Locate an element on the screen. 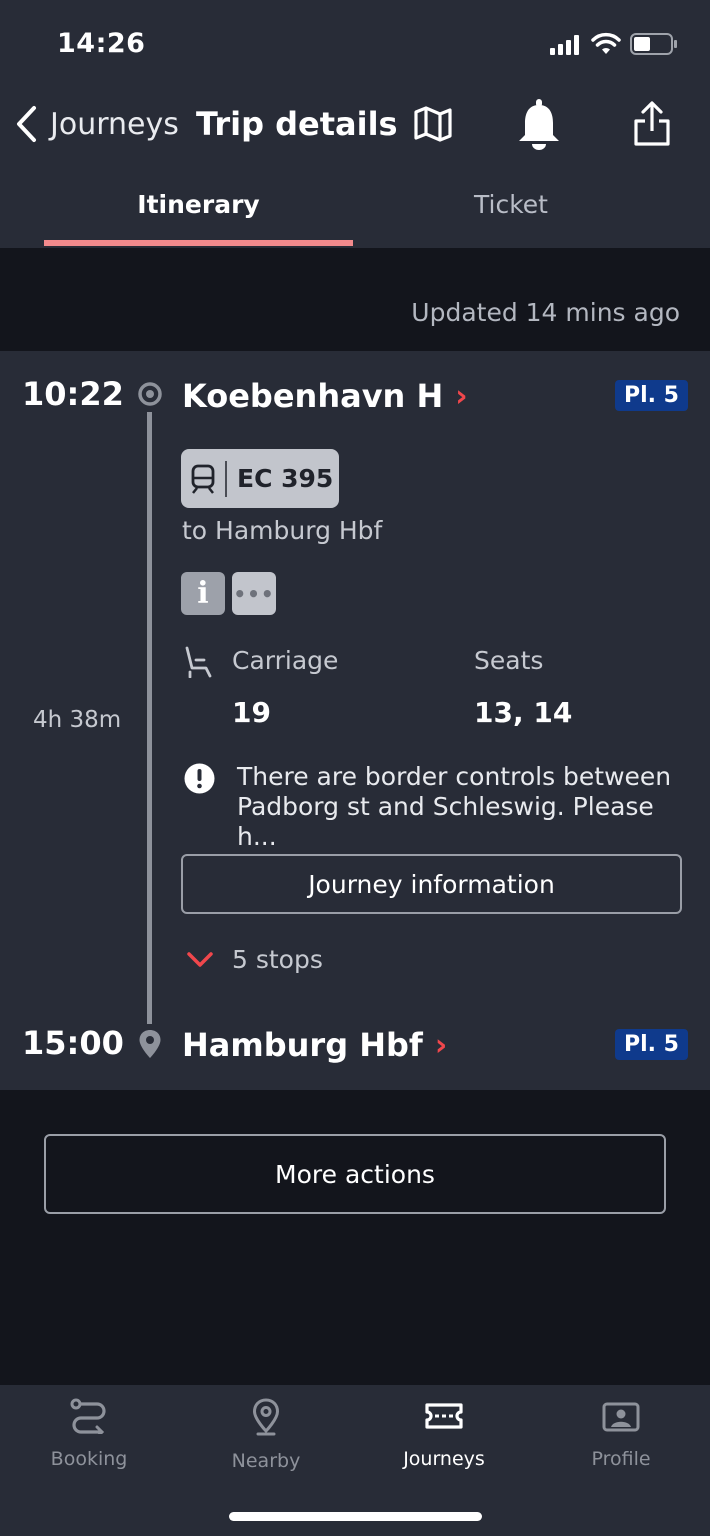 This screenshot has height=1536, width=710. page-title: Trip details is located at coordinates (297, 124).